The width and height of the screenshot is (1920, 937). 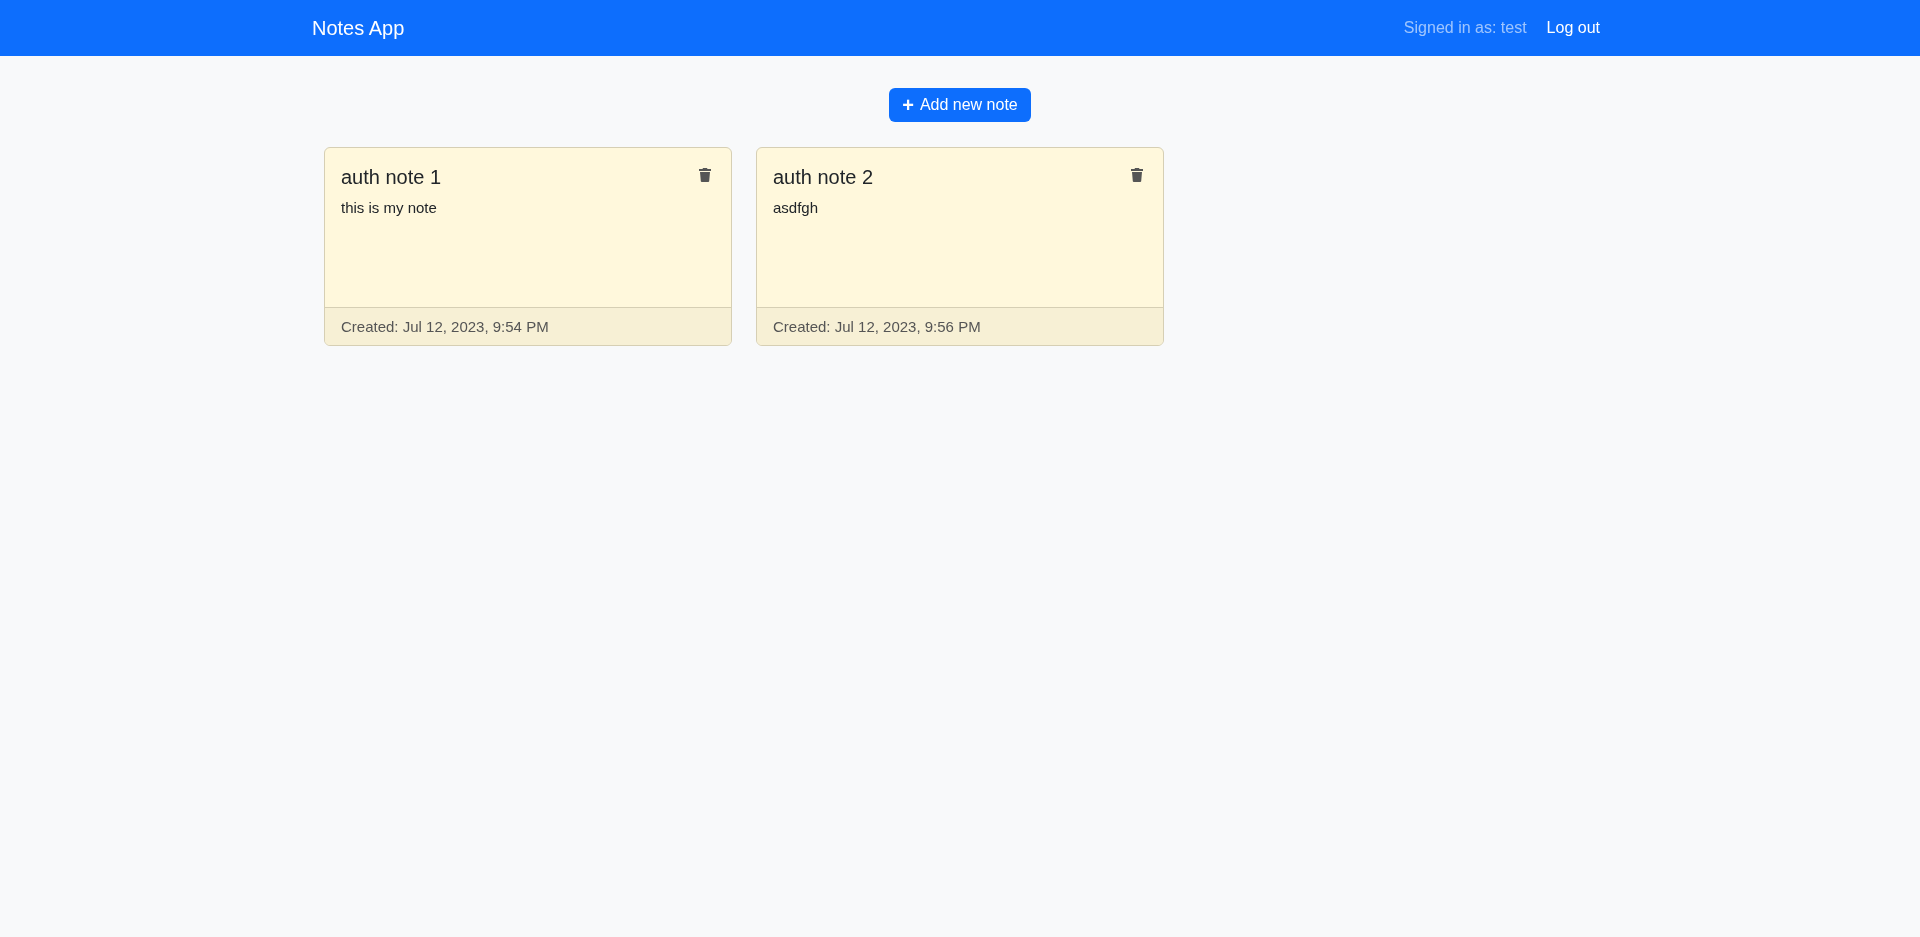 What do you see at coordinates (796, 207) in the screenshot?
I see `note-body: asdfgh` at bounding box center [796, 207].